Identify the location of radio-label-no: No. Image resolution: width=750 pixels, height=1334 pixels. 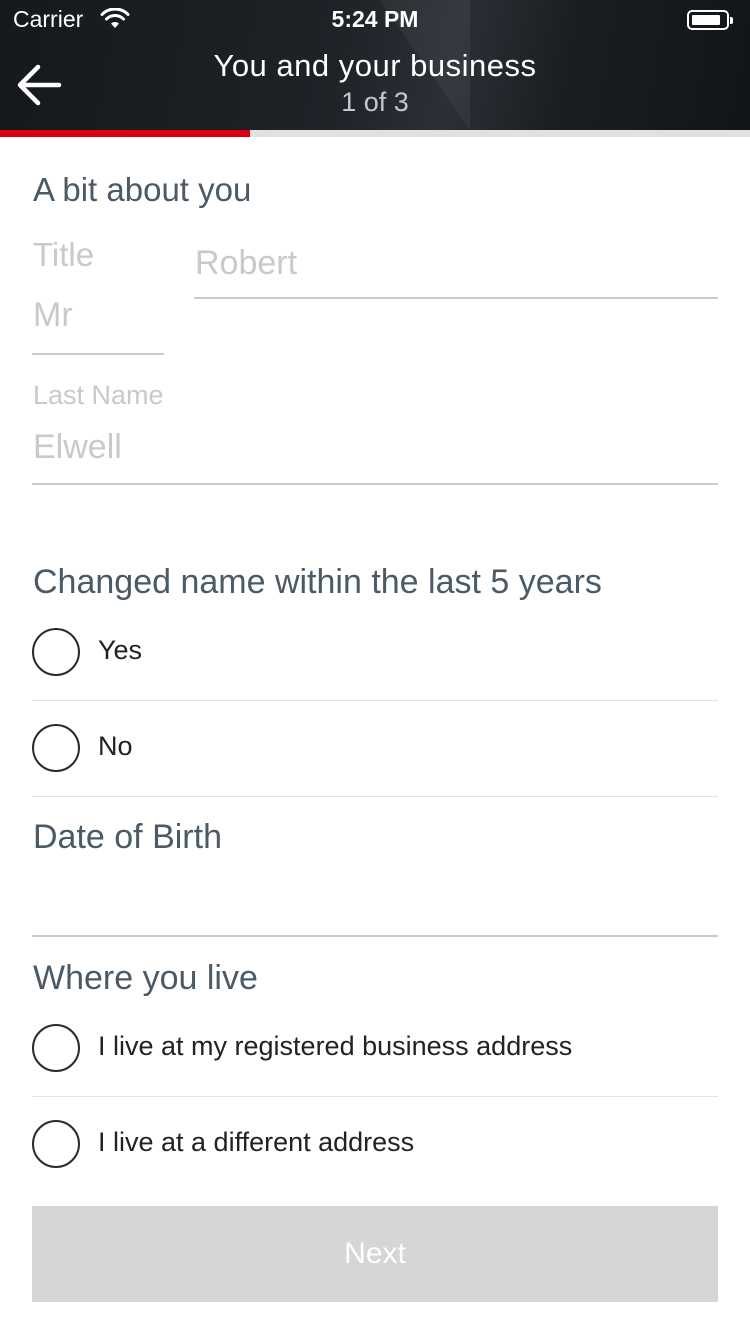
(115, 746).